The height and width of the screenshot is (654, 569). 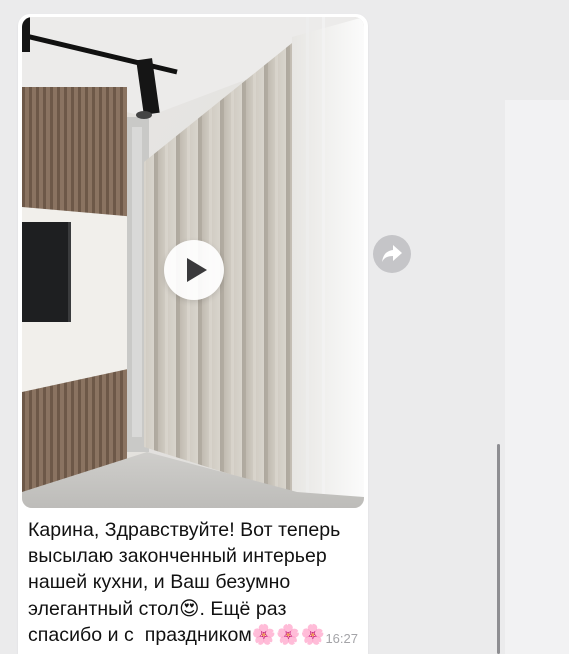 I want to click on forward-button, so click(x=392, y=254).